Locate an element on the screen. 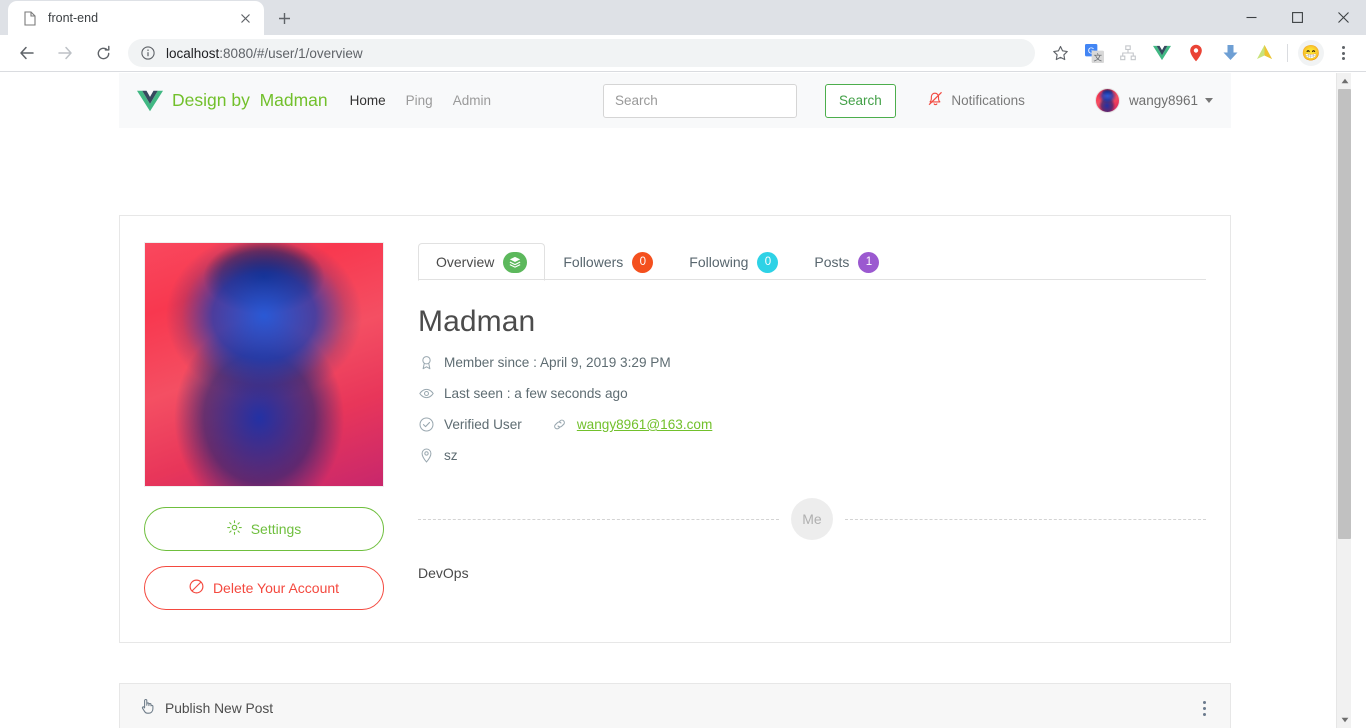 The image size is (1366, 728). address-bar-url: localhost:8080/#/user/1/overview is located at coordinates (264, 53).